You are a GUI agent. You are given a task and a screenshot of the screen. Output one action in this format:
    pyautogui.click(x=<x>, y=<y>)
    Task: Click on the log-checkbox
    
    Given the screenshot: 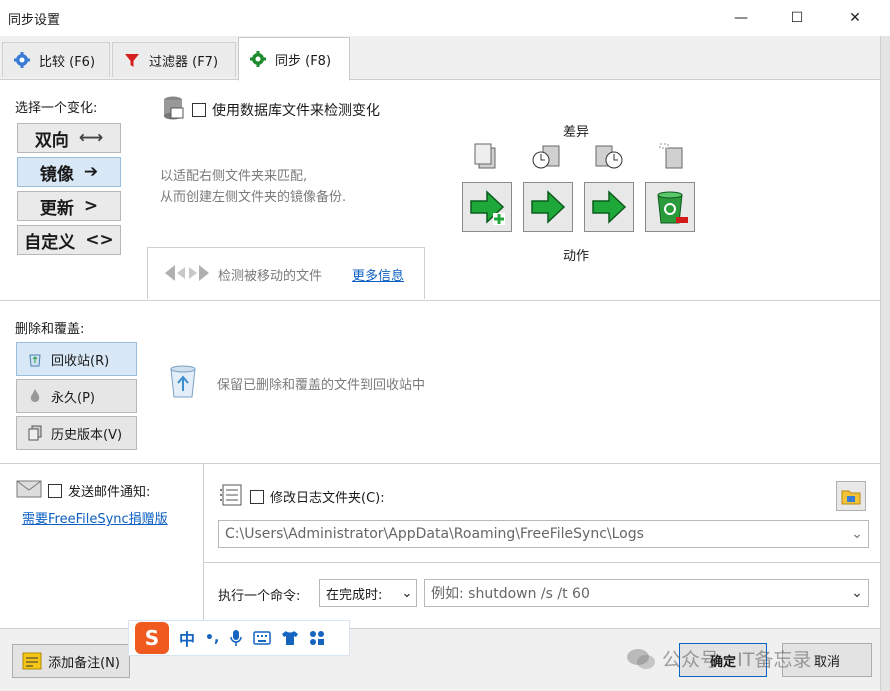 What is the action you would take?
    pyautogui.click(x=257, y=496)
    